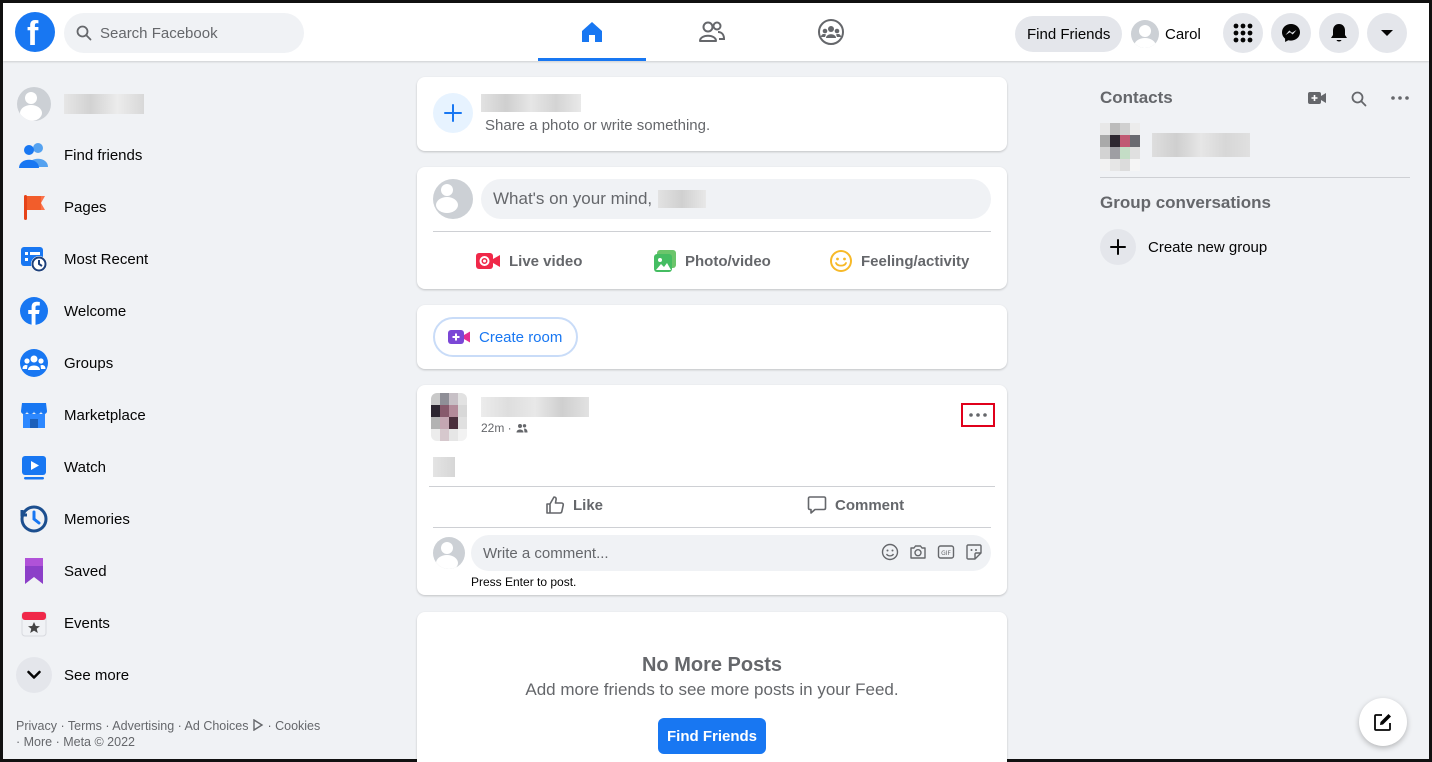  I want to click on profile-chip: Carol, so click(1166, 34).